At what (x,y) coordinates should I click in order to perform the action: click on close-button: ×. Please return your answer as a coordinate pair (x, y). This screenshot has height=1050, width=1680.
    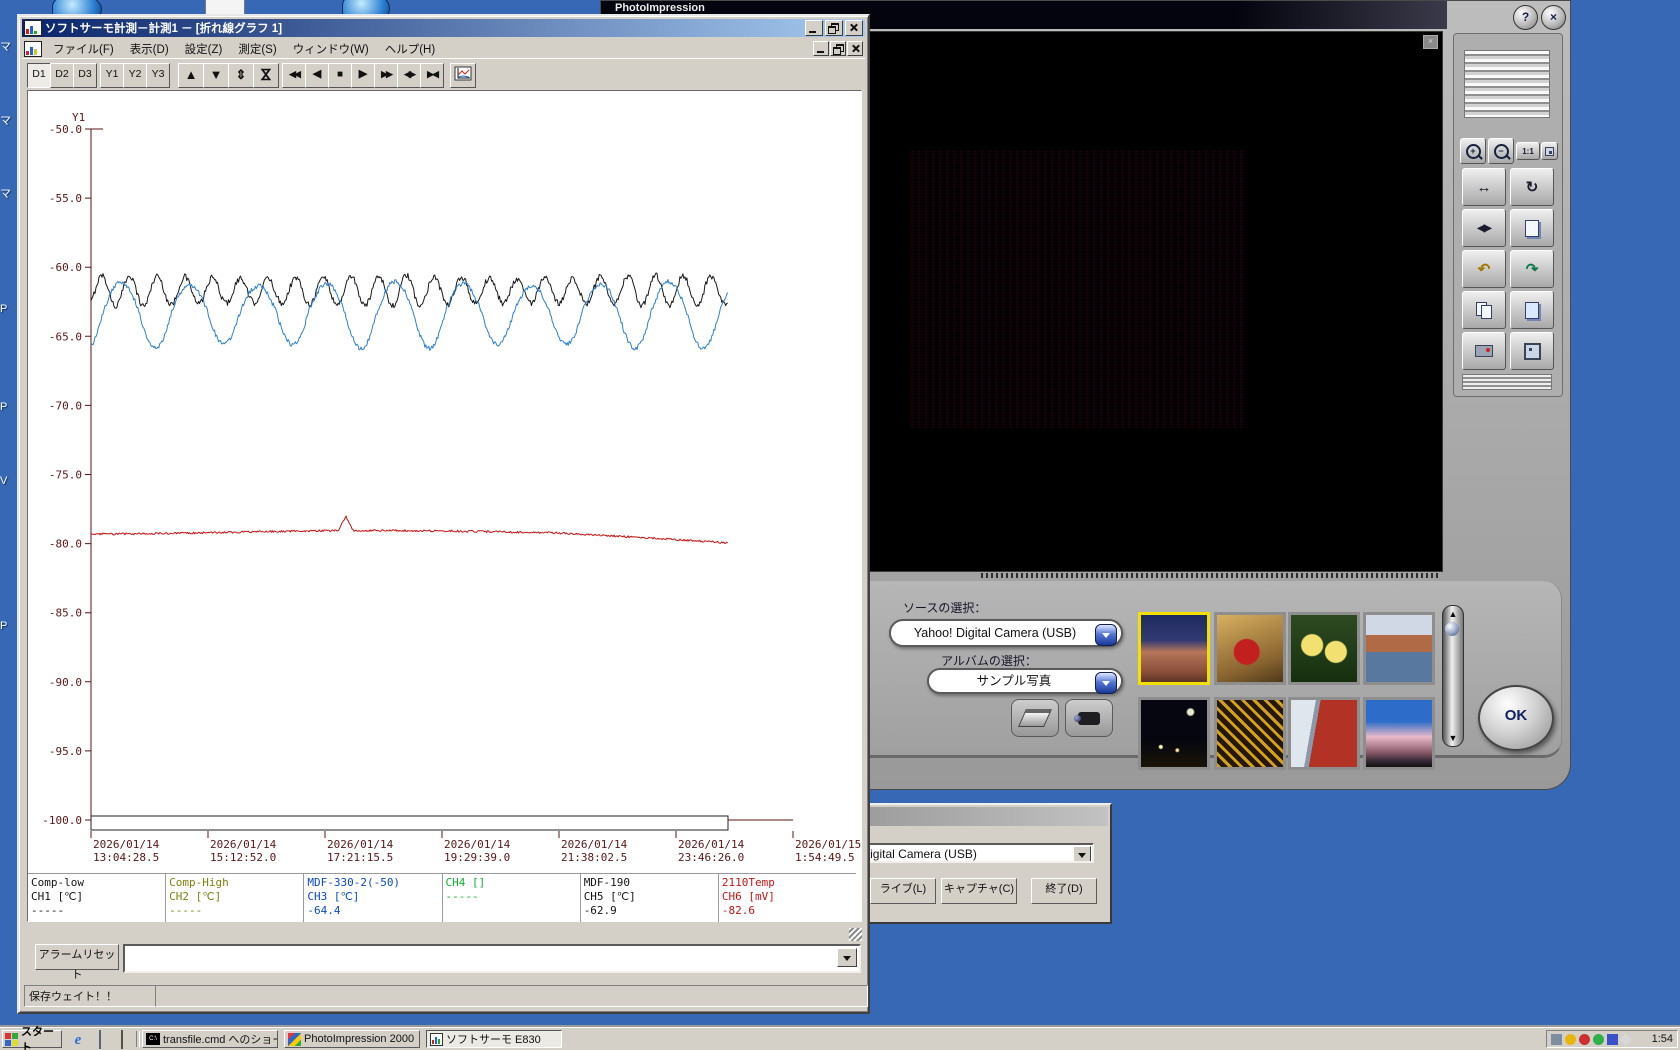
    Looking at the image, I should click on (1553, 17).